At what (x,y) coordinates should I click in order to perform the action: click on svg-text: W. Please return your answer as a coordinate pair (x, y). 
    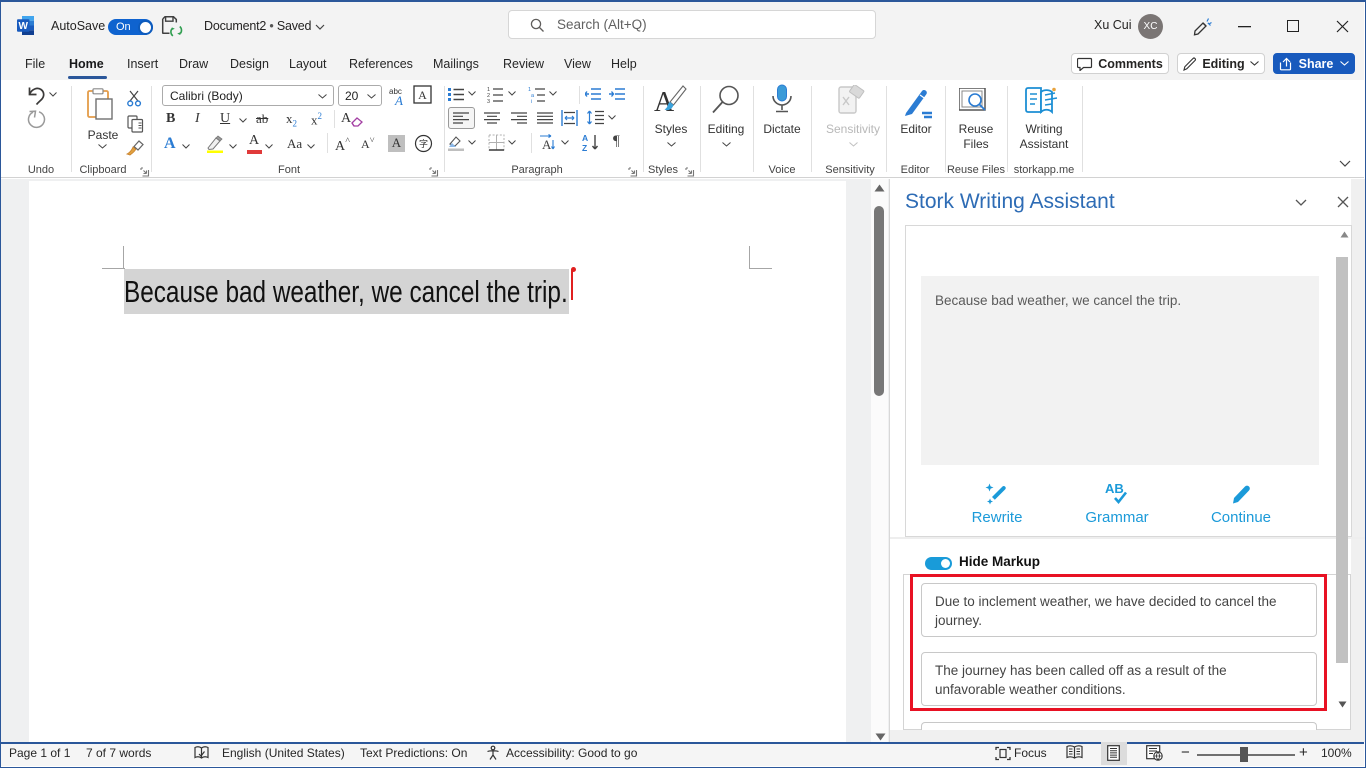
    Looking at the image, I should click on (24, 26).